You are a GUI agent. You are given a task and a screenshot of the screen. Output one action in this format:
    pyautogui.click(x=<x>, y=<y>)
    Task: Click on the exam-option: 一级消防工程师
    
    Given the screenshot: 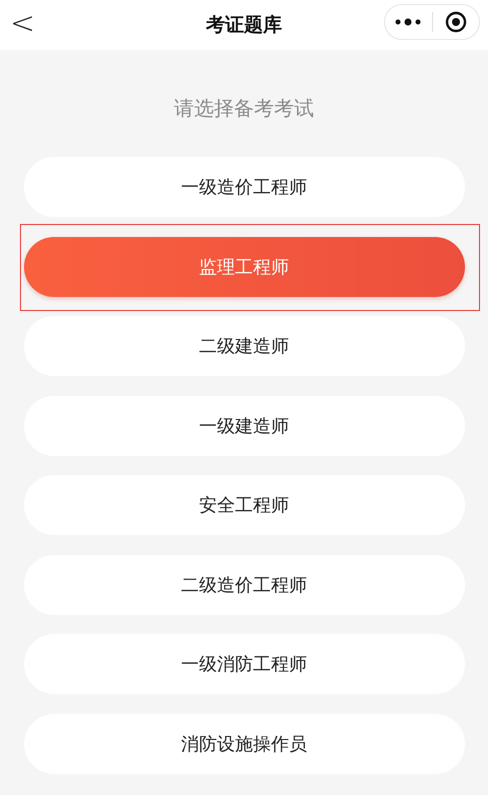 What is the action you would take?
    pyautogui.click(x=244, y=664)
    